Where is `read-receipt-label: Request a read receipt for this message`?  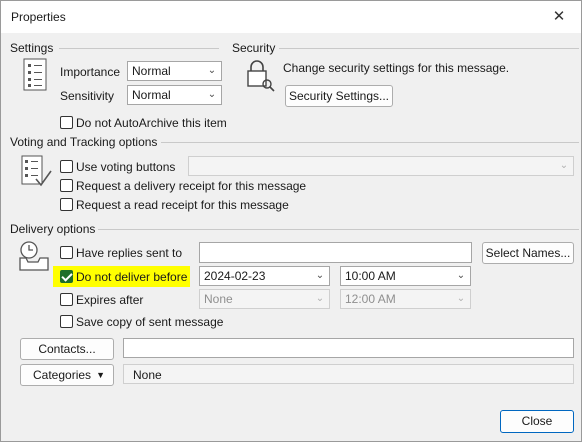 read-receipt-label: Request a read receipt for this message is located at coordinates (182, 205).